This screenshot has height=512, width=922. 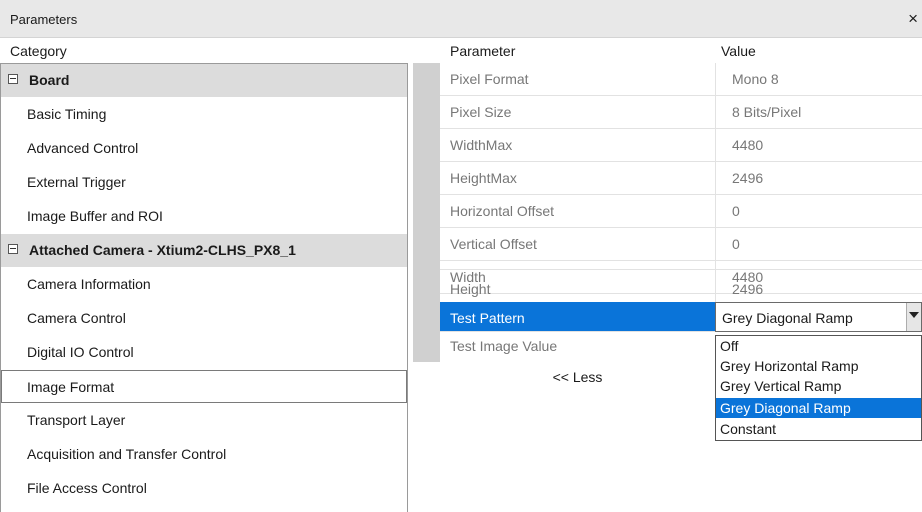 What do you see at coordinates (818, 366) in the screenshot?
I see `dropdown-option-grey-horizontal-ramp: Grey Horizontal Ramp` at bounding box center [818, 366].